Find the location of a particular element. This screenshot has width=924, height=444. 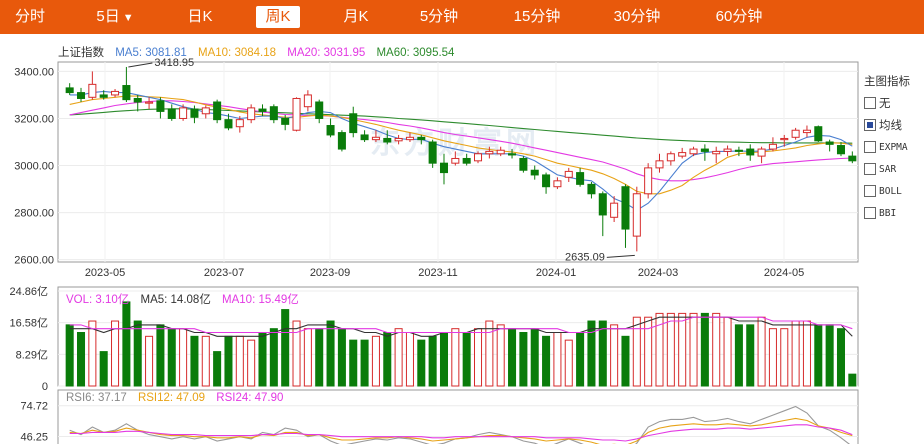

x-tick-label: 2024-05 is located at coordinates (784, 273).